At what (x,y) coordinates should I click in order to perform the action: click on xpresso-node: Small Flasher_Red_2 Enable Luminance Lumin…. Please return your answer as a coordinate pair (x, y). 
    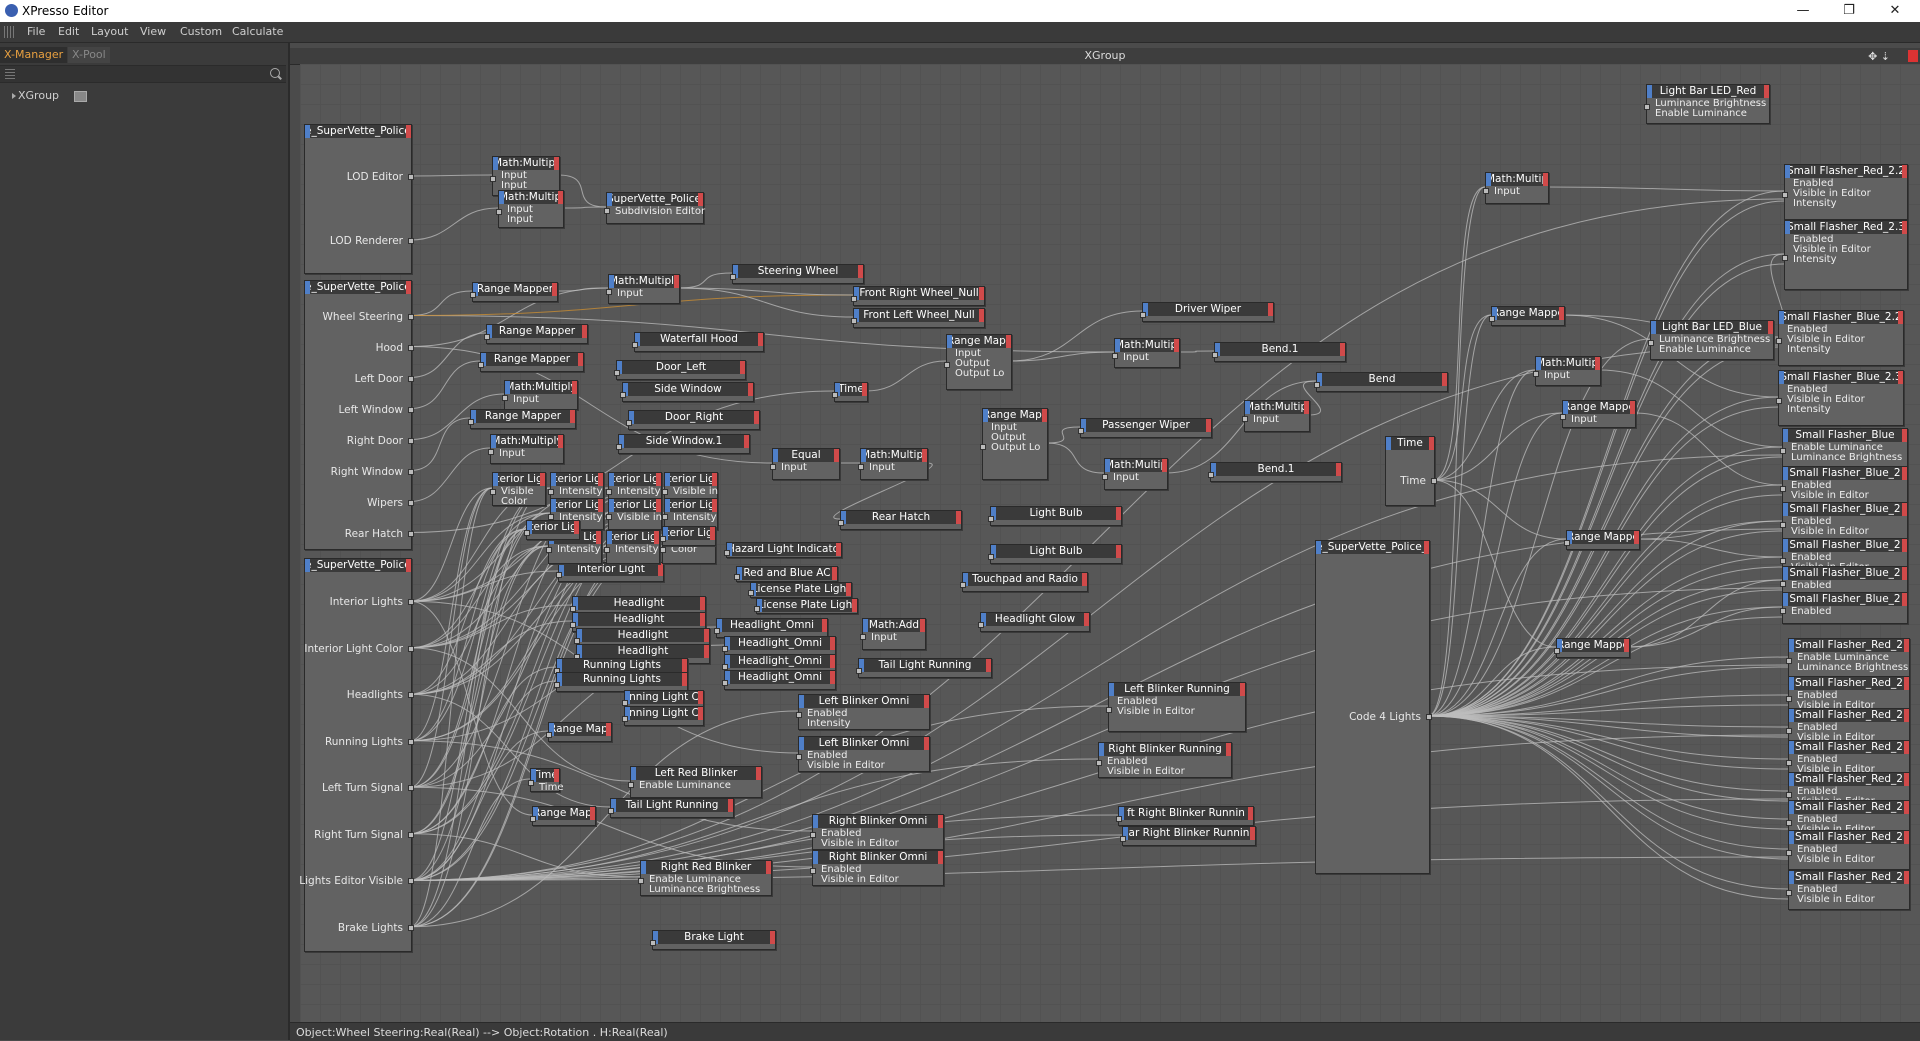
    Looking at the image, I should click on (1848, 658).